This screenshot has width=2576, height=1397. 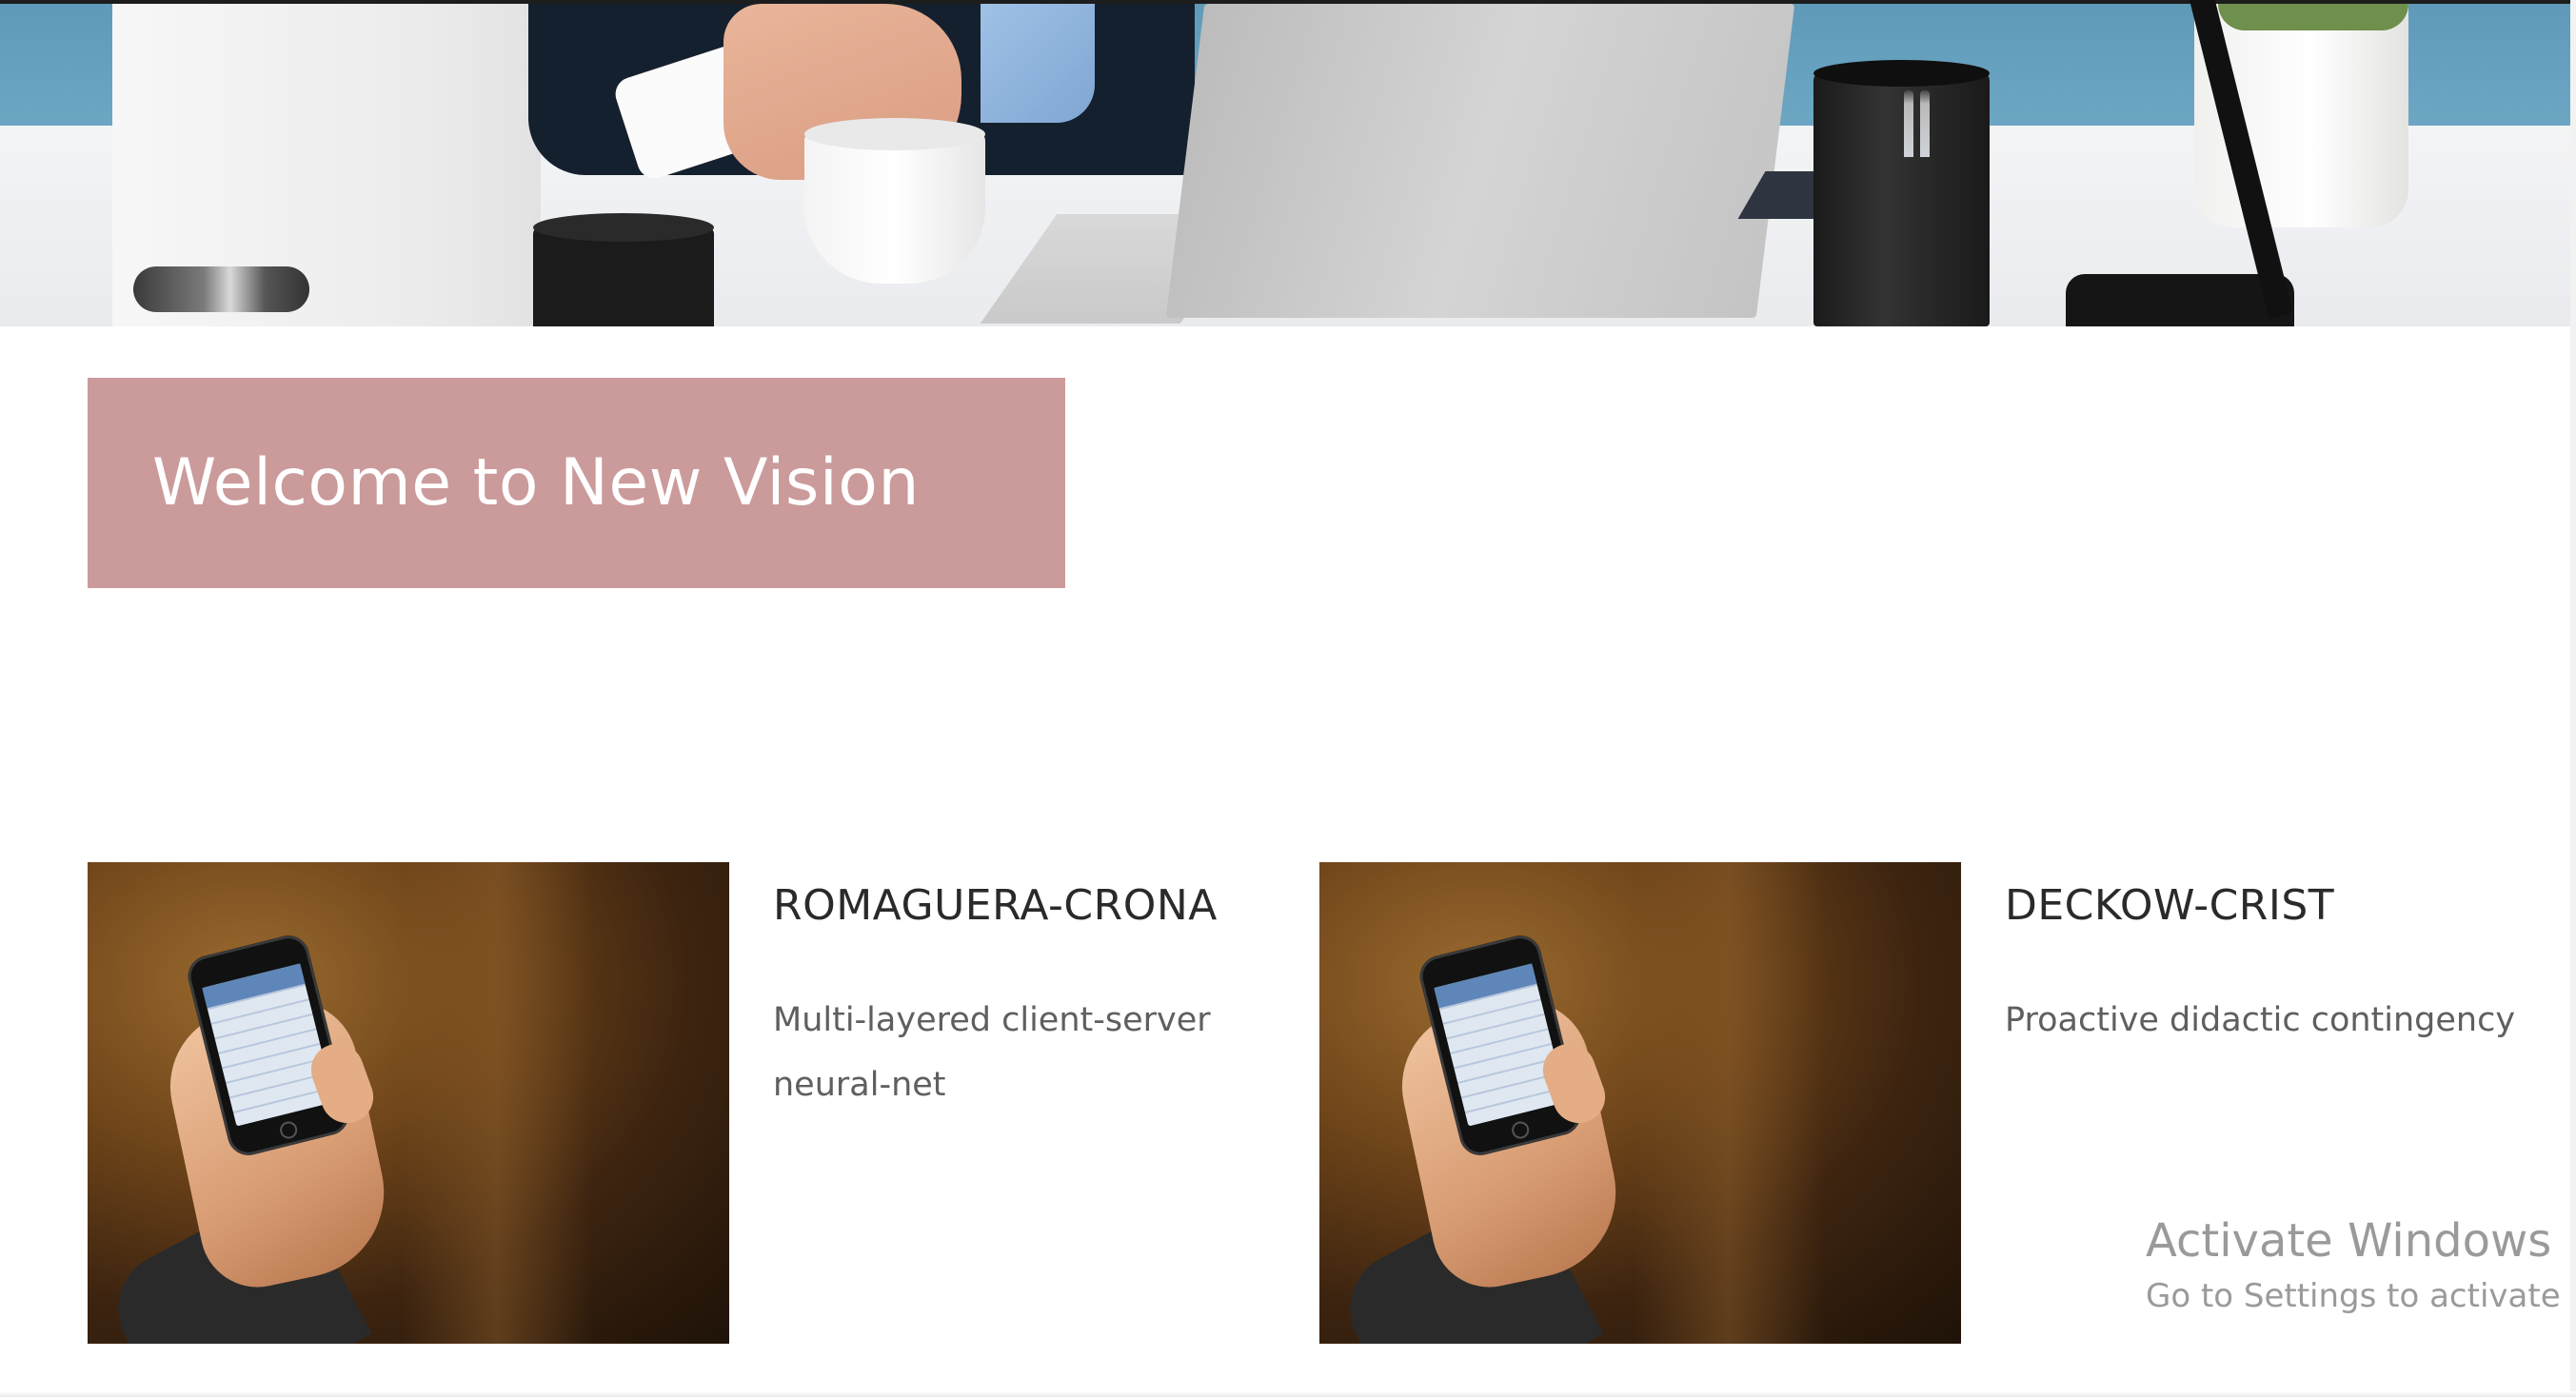 What do you see at coordinates (894, 201) in the screenshot?
I see `hero-coffee-cup` at bounding box center [894, 201].